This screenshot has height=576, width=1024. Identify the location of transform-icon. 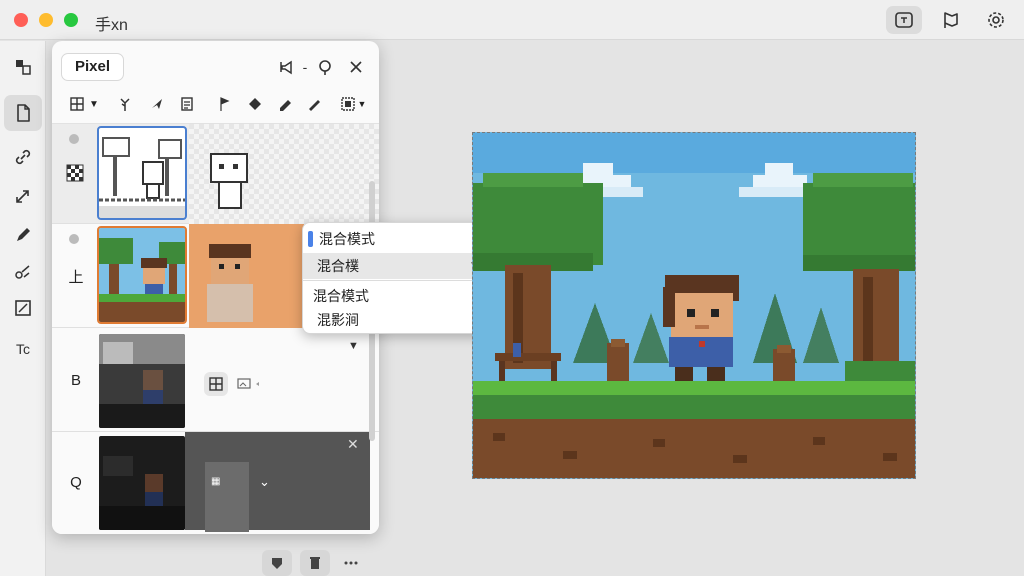
(22, 196).